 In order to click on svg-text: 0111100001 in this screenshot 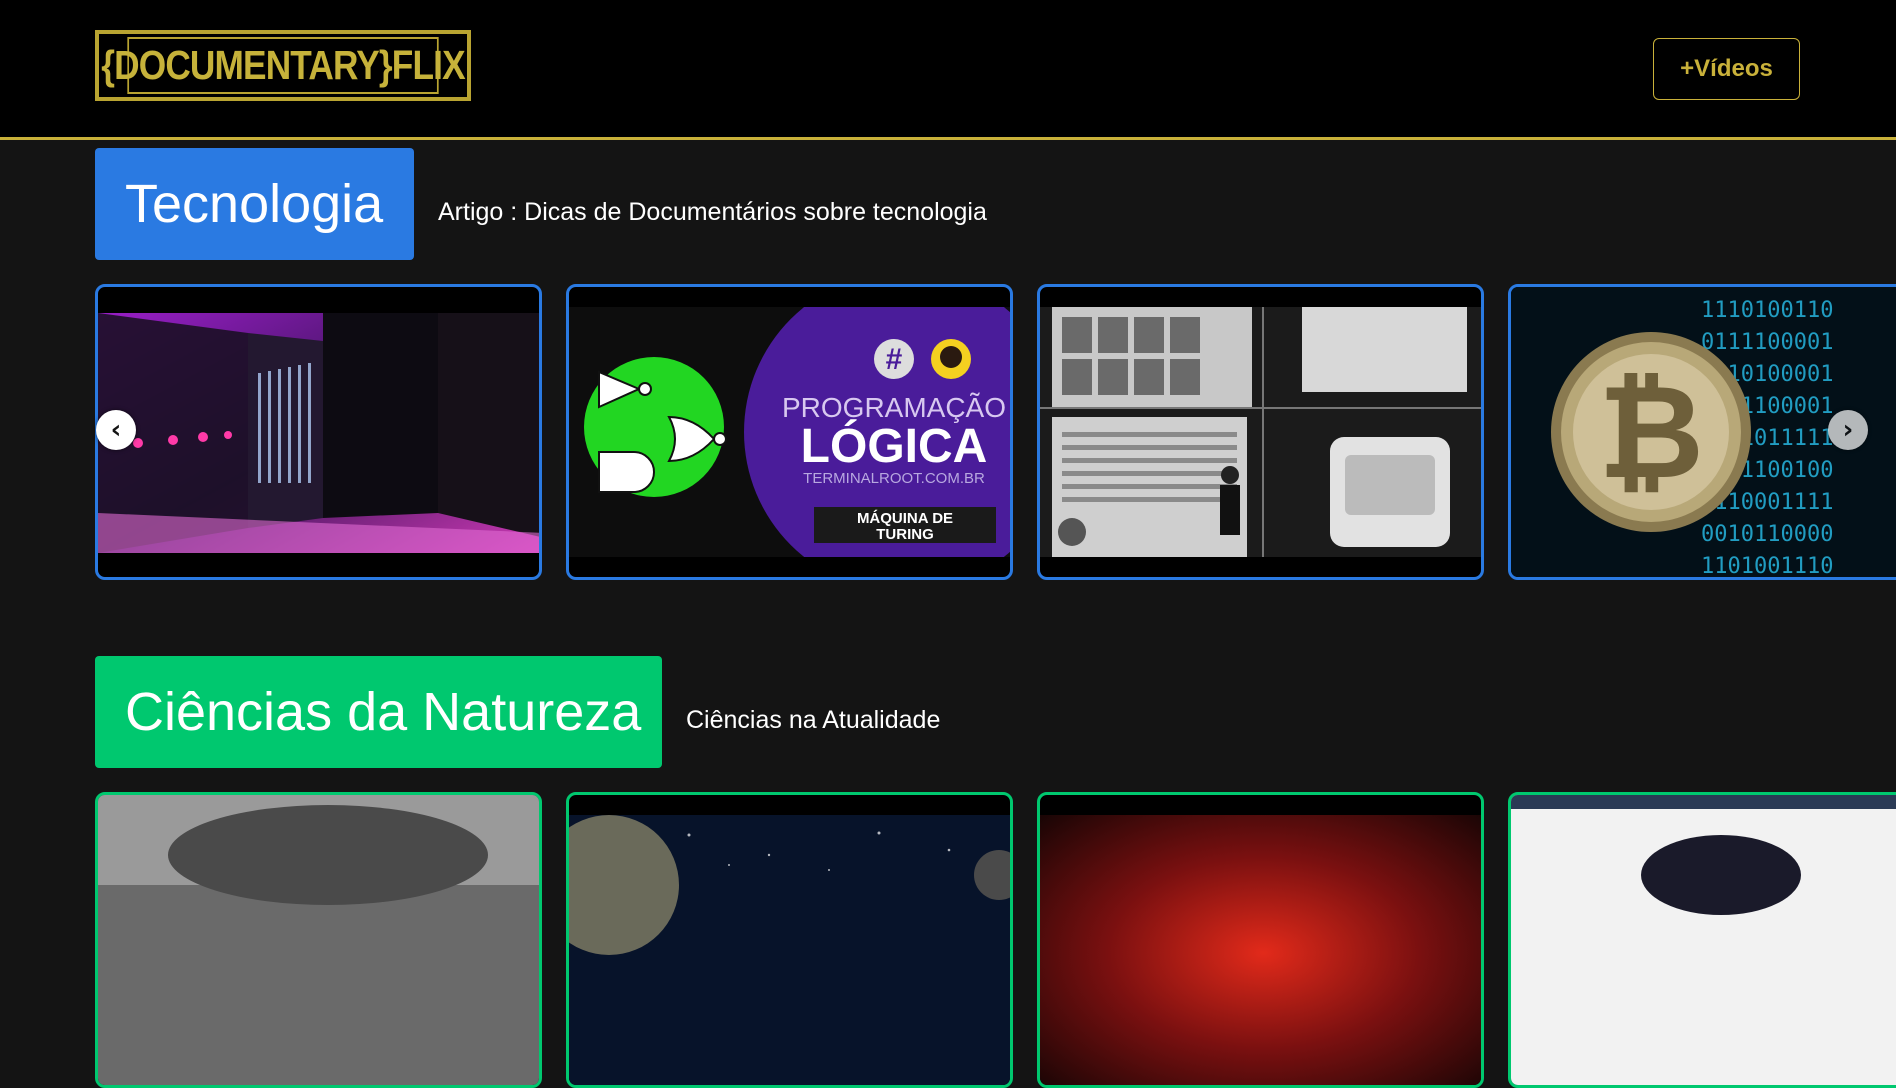, I will do `click(1767, 342)`.